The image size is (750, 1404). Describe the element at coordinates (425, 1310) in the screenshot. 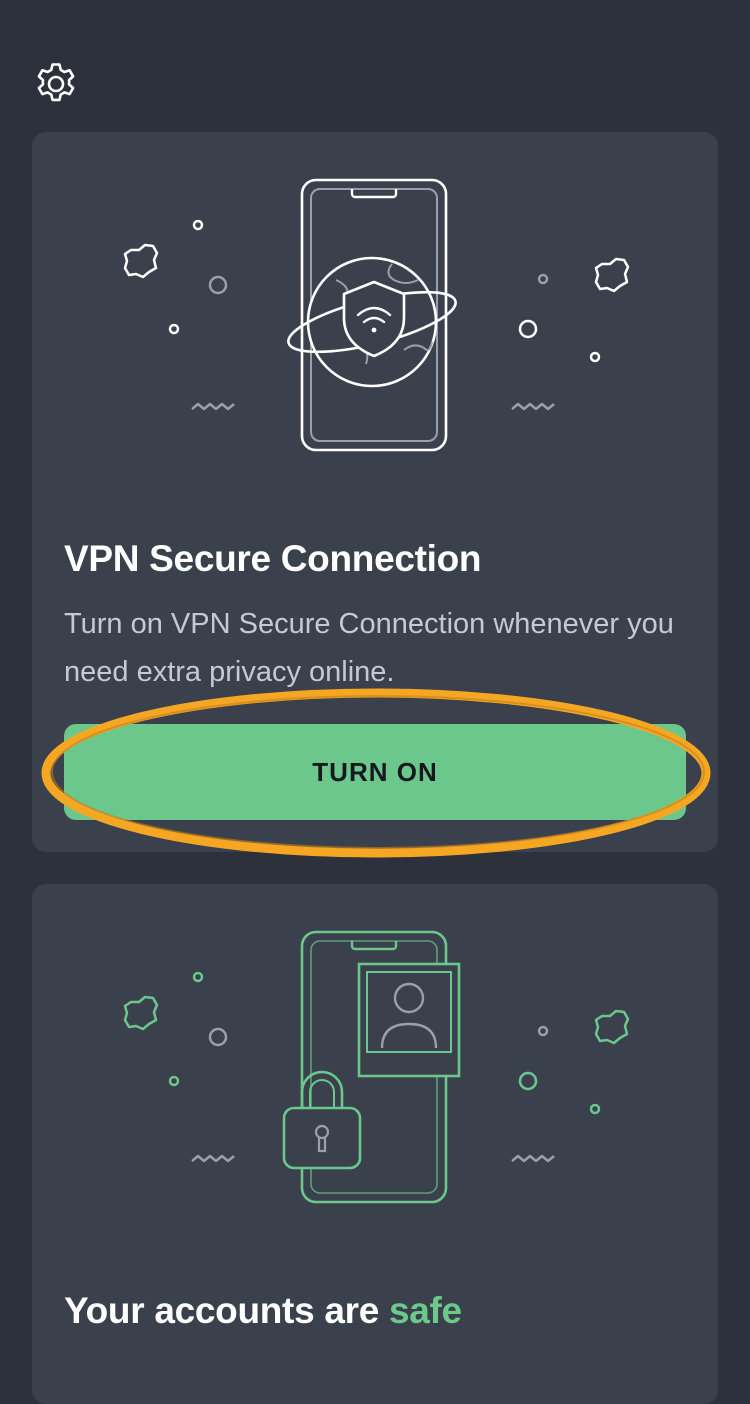

I see `accounts-title-accent: safe` at that location.